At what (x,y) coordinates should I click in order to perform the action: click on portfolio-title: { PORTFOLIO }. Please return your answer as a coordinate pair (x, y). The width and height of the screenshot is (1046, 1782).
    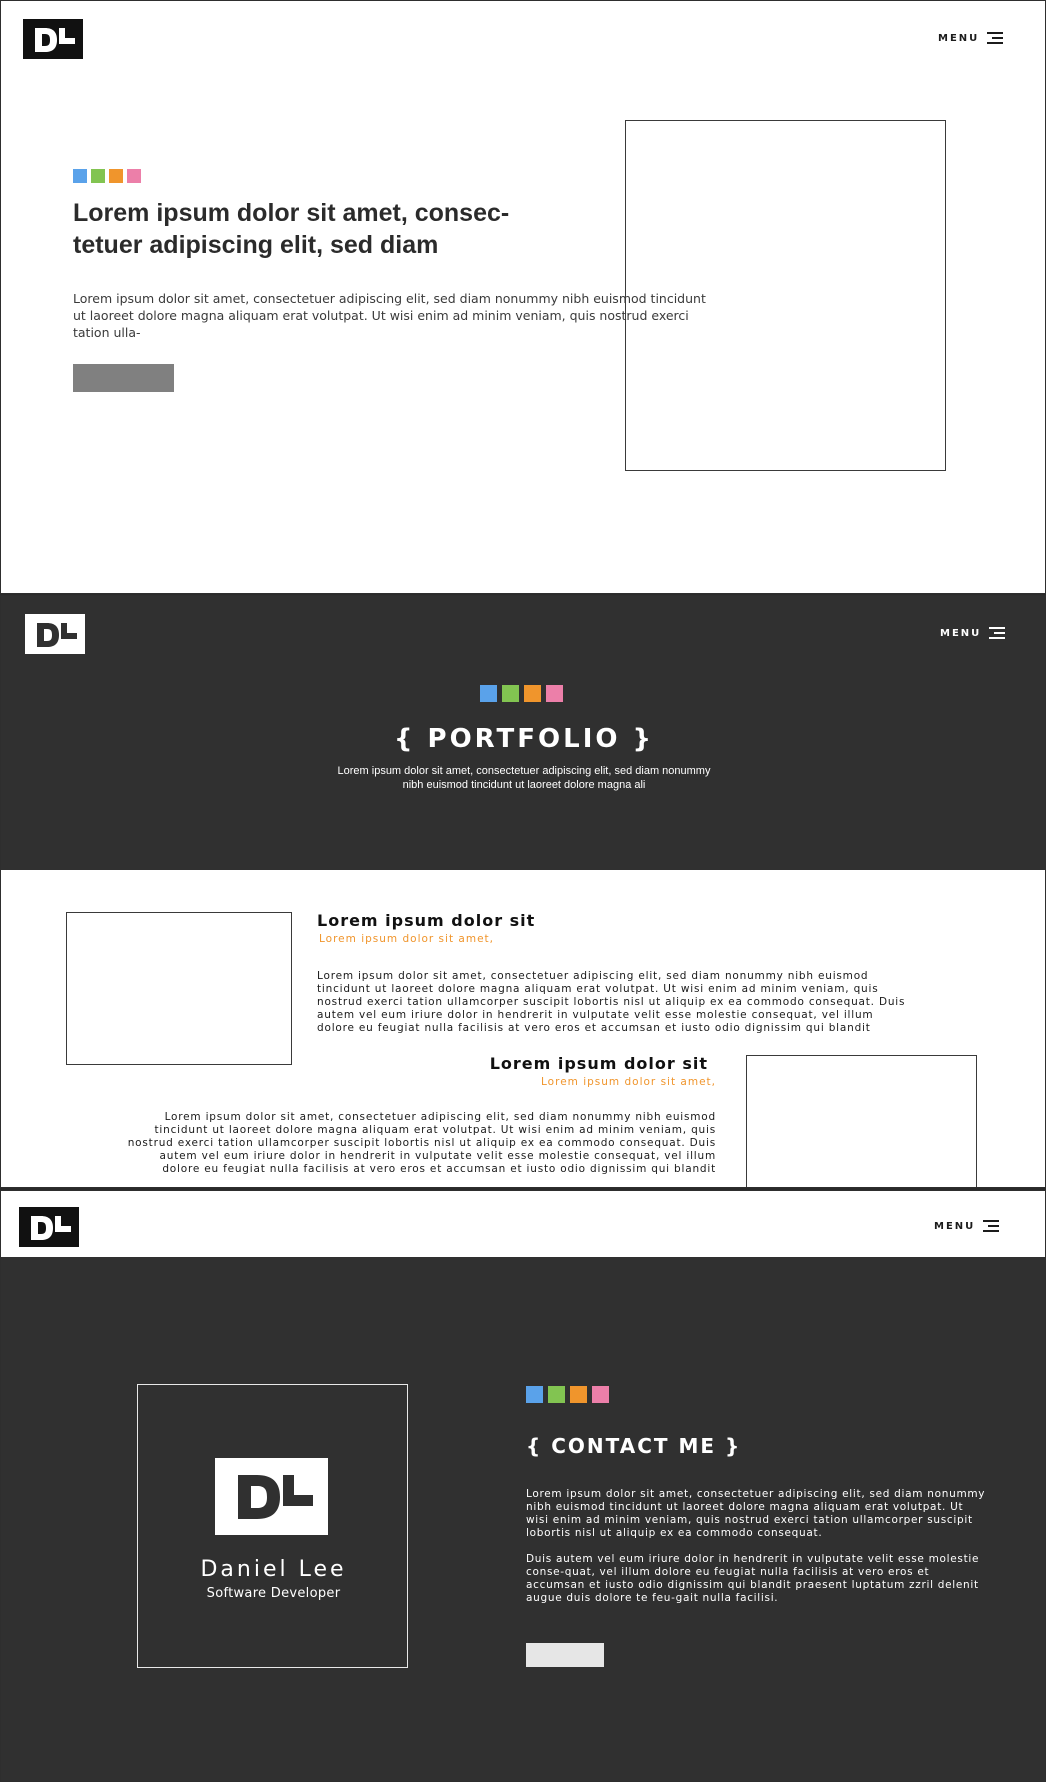
    Looking at the image, I should click on (524, 739).